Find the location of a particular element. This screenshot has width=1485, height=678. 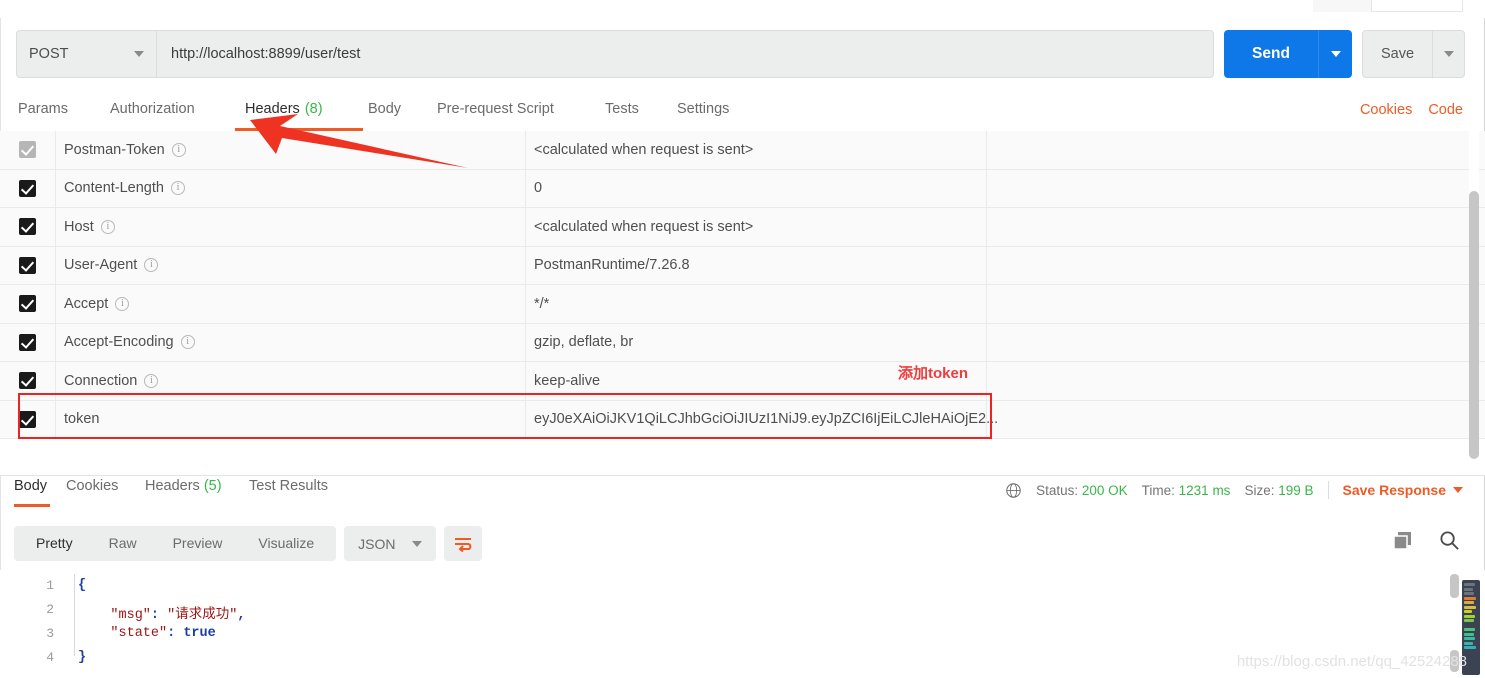

save-response-button: Save Response is located at coordinates (1402, 490).